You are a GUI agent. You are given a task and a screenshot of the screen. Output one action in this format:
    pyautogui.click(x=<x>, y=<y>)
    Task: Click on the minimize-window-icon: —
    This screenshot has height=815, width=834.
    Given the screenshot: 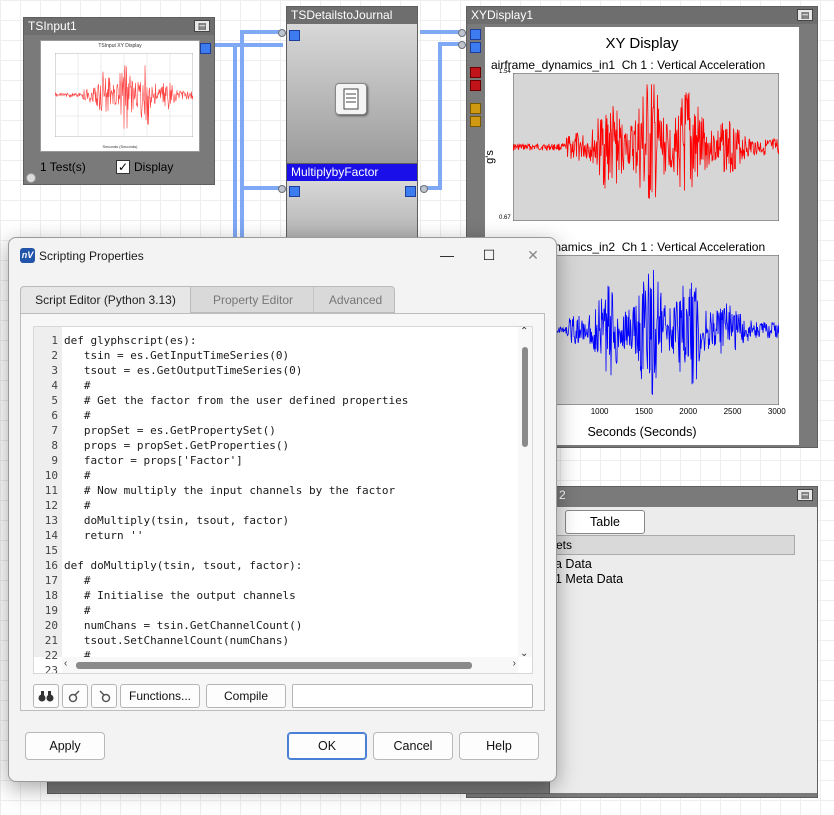 What is the action you would take?
    pyautogui.click(x=447, y=255)
    